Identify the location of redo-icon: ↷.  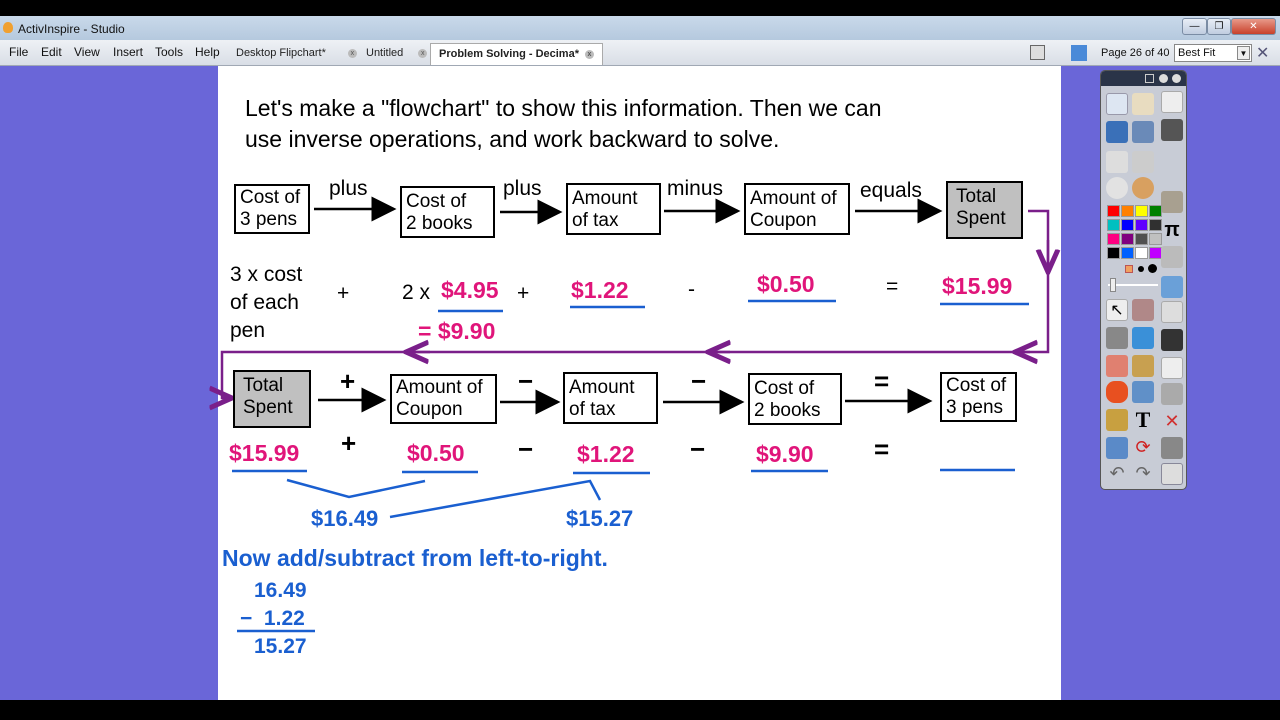
(1143, 474).